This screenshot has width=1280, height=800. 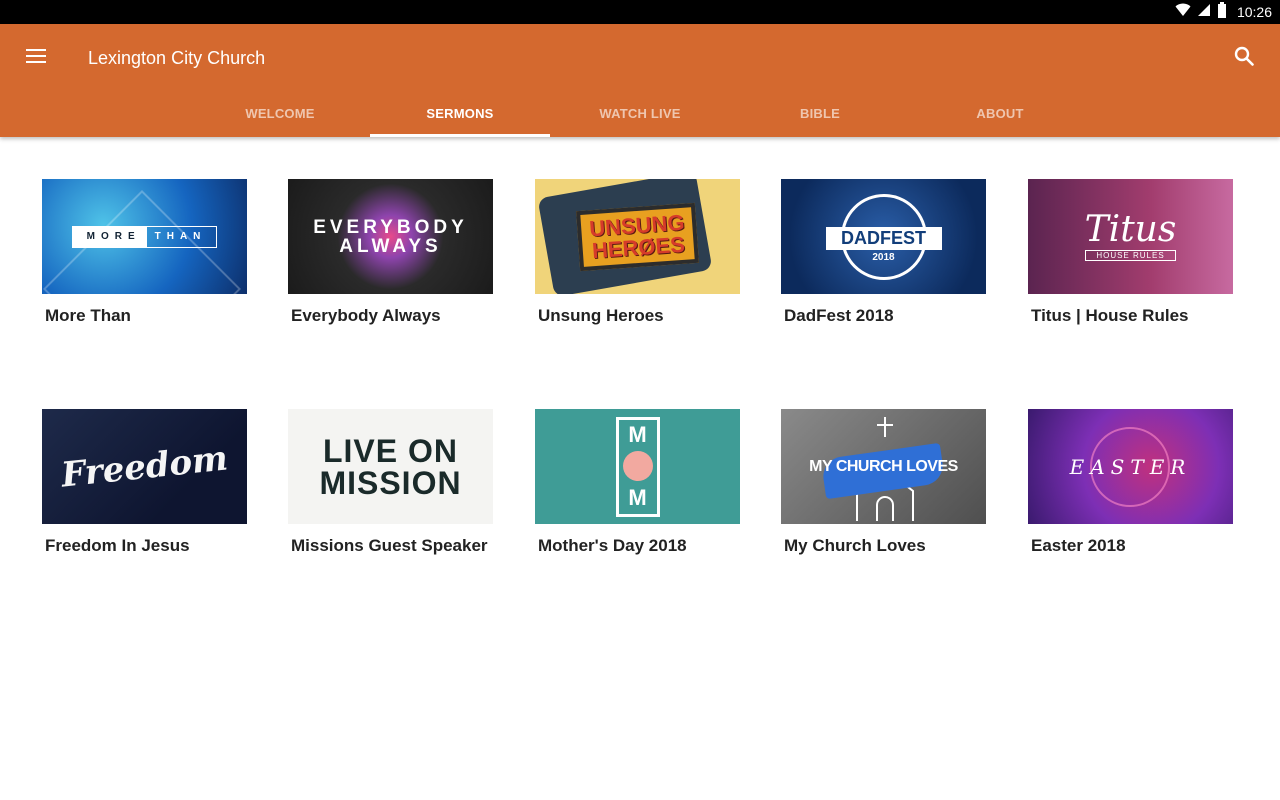 I want to click on hamburger-menu-icon, so click(x=36, y=58).